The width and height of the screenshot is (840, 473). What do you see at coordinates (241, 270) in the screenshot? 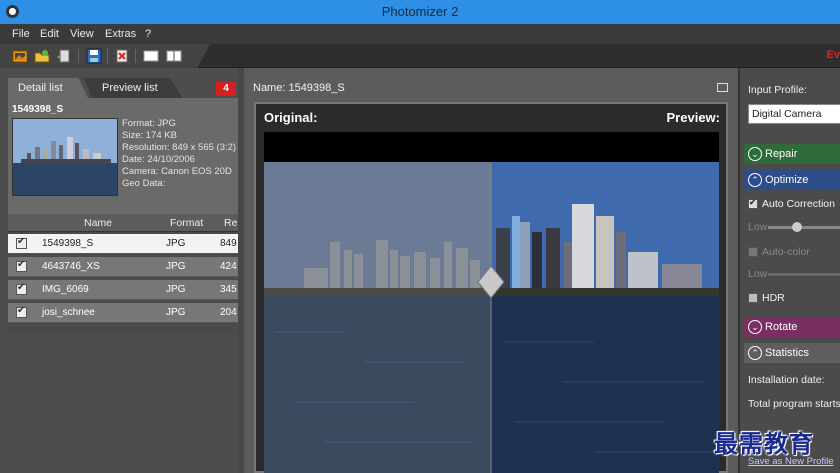
I see `left-panel-splitter` at bounding box center [241, 270].